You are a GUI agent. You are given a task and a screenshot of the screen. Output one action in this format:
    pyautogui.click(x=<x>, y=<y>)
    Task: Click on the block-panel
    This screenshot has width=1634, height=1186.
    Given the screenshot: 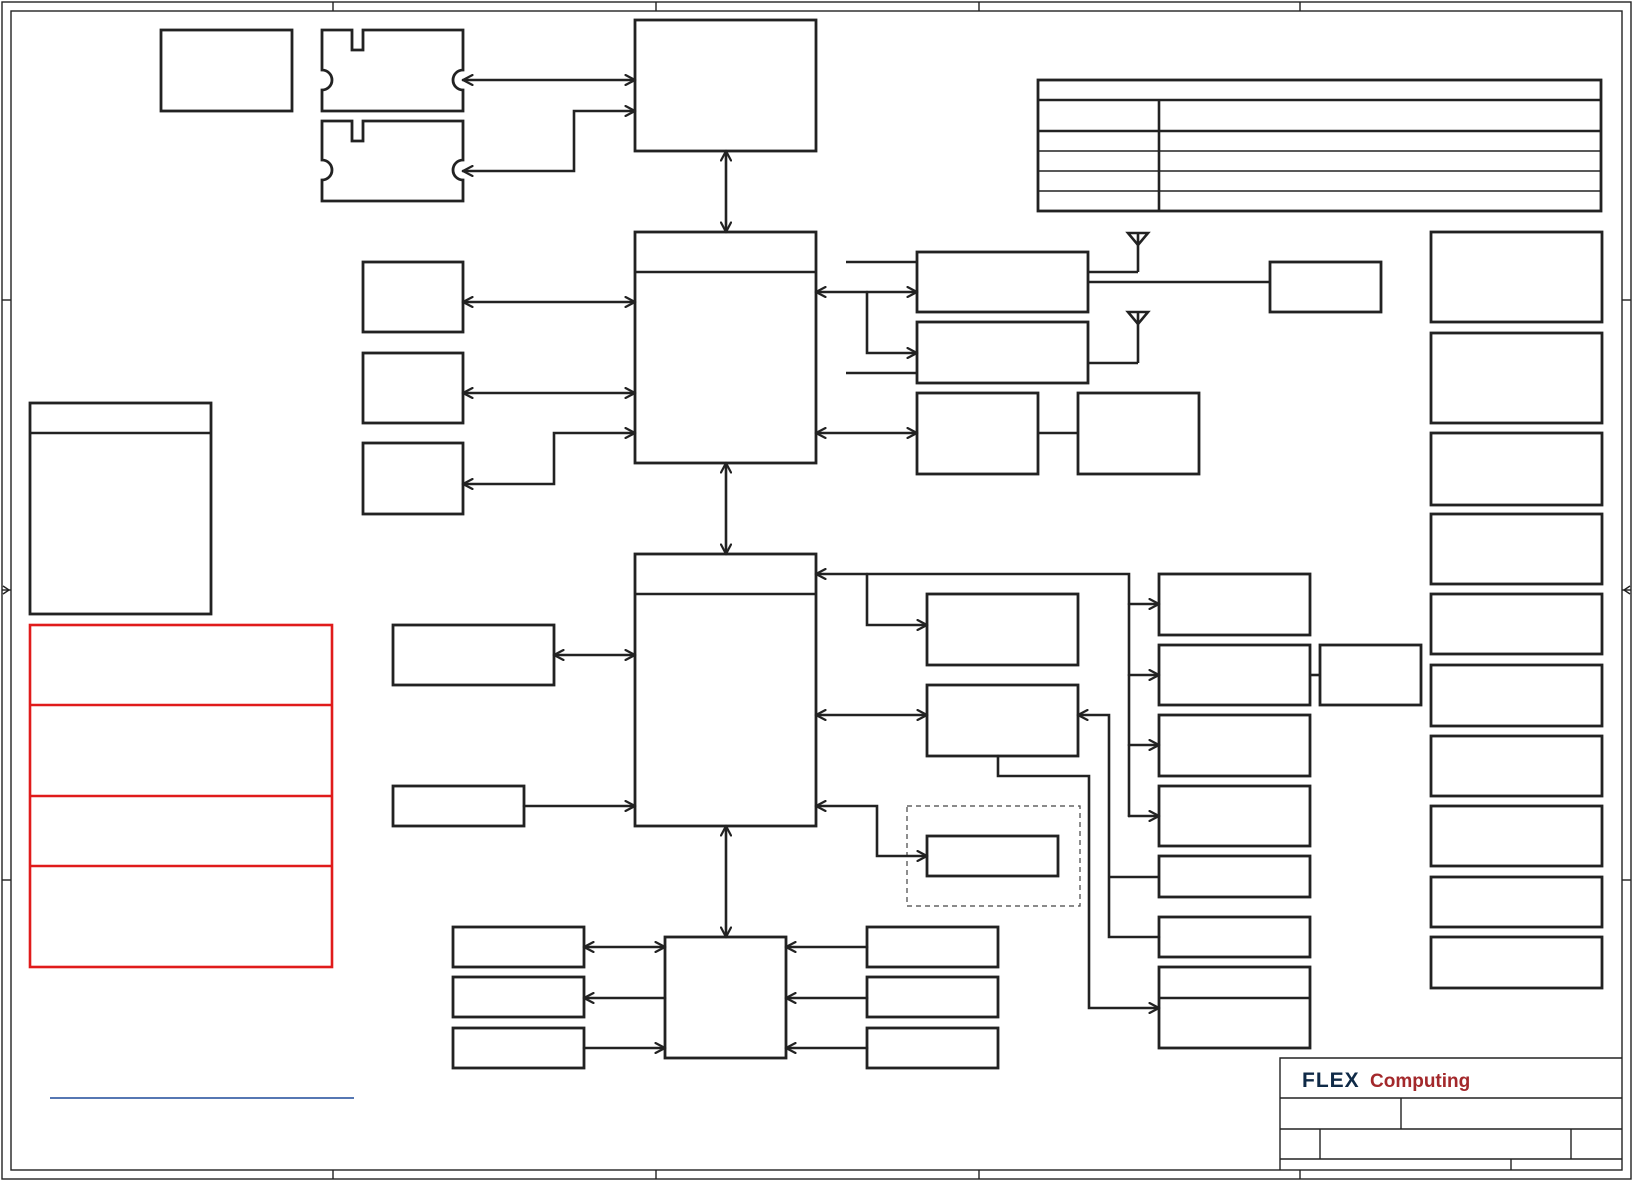 What is the action you would take?
    pyautogui.click(x=1138, y=433)
    